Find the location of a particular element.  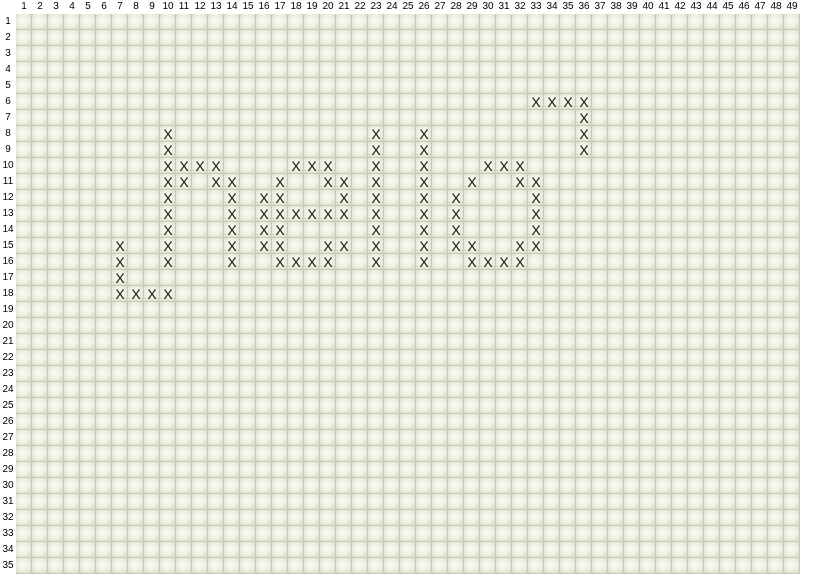

column-label: 17 is located at coordinates (280, 6).